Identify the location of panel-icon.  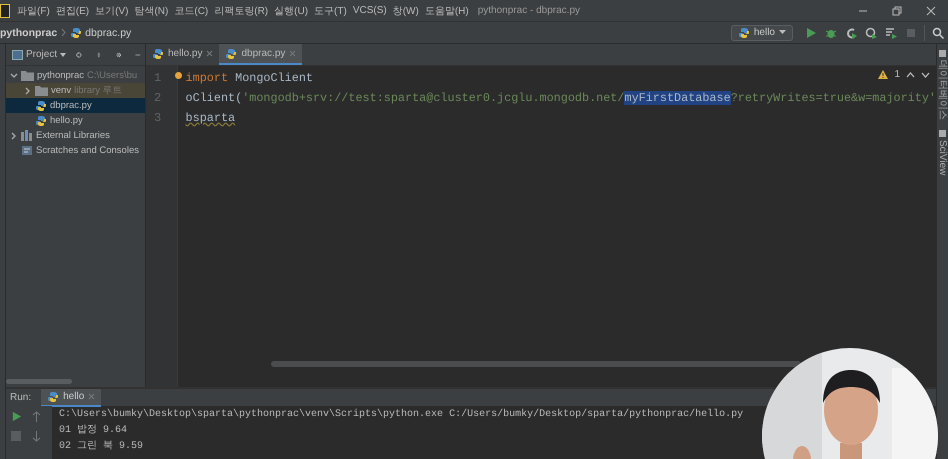
(17, 55).